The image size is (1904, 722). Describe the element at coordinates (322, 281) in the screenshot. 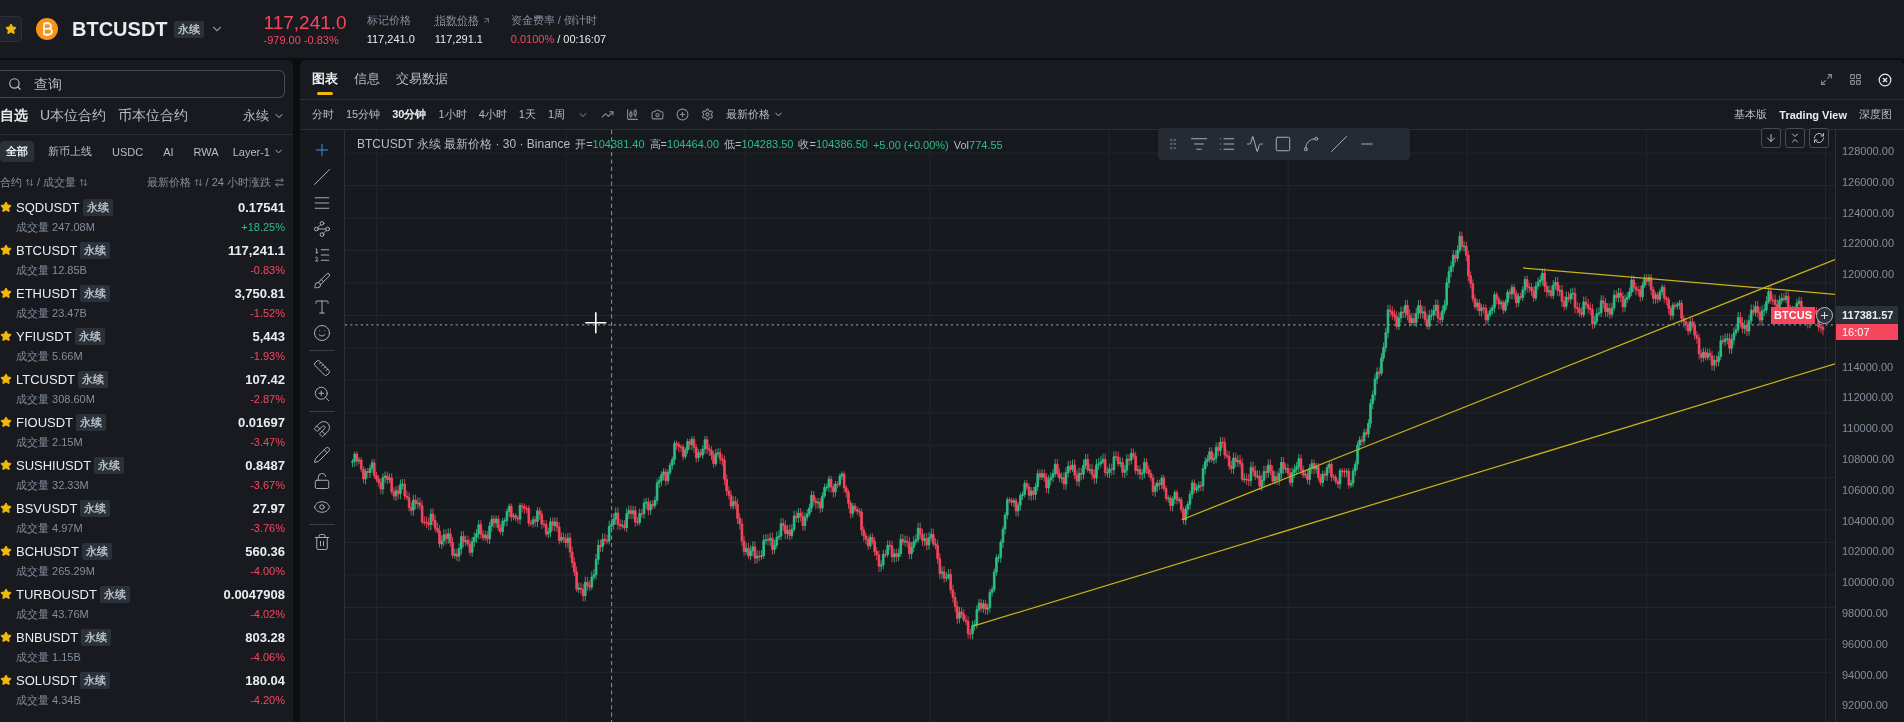

I see `brush-icon` at that location.